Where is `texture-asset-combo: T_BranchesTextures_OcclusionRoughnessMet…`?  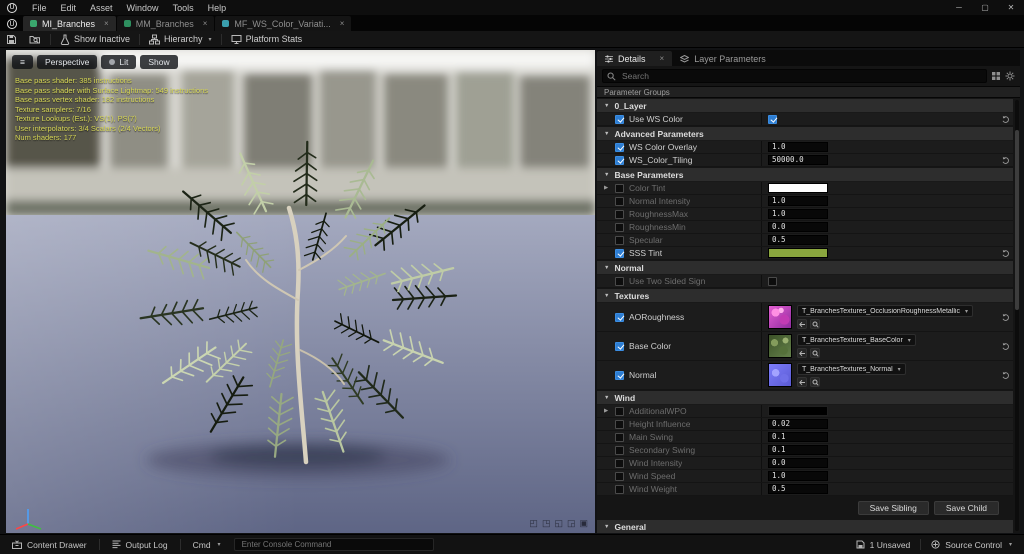
texture-asset-combo: T_BranchesTextures_OcclusionRoughnessMet… is located at coordinates (885, 311).